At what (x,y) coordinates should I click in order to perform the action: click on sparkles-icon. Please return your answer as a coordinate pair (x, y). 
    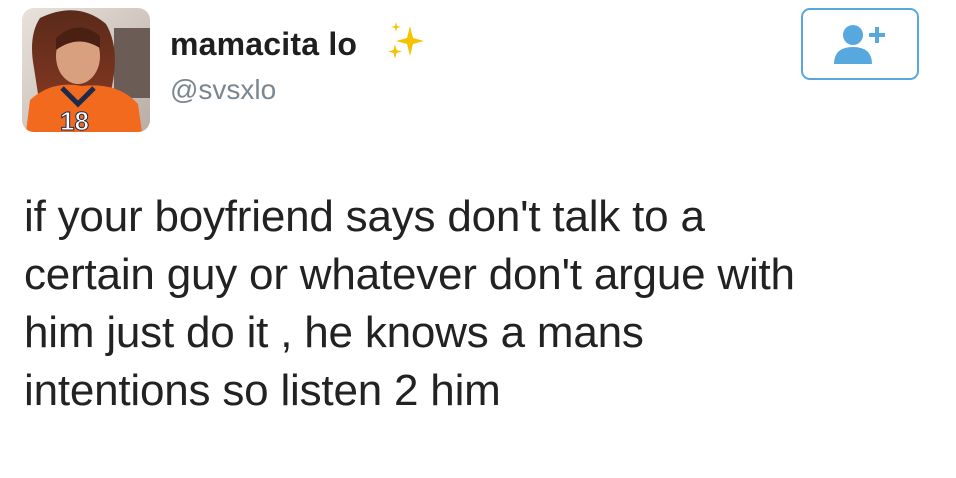
    Looking at the image, I should click on (406, 42).